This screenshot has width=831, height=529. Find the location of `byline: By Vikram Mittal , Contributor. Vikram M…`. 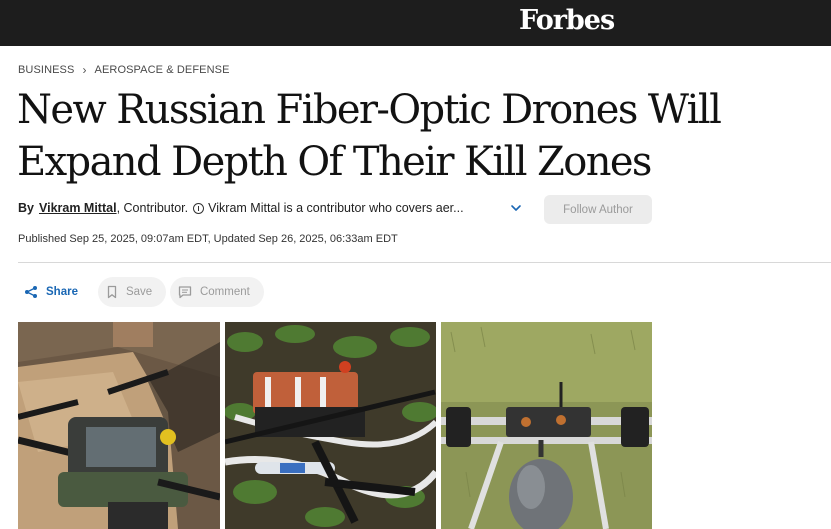

byline: By Vikram Mittal , Contributor. Vikram M… is located at coordinates (241, 208).